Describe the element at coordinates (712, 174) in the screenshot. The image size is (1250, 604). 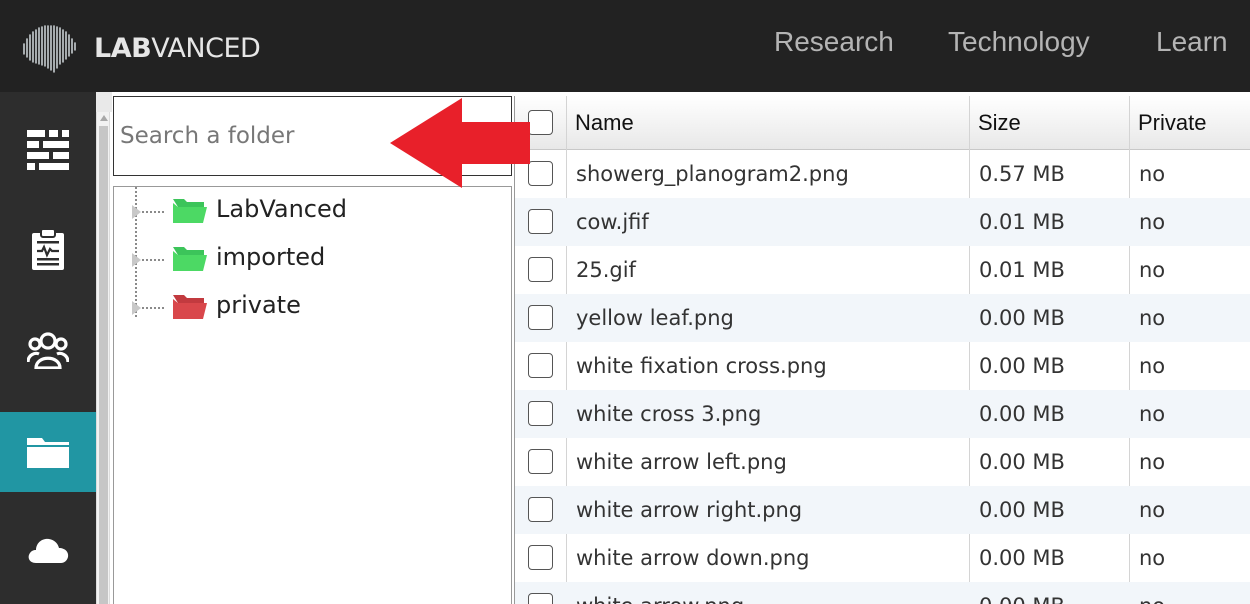
I see `file-name-cell: showerg_planogram2.png` at that location.